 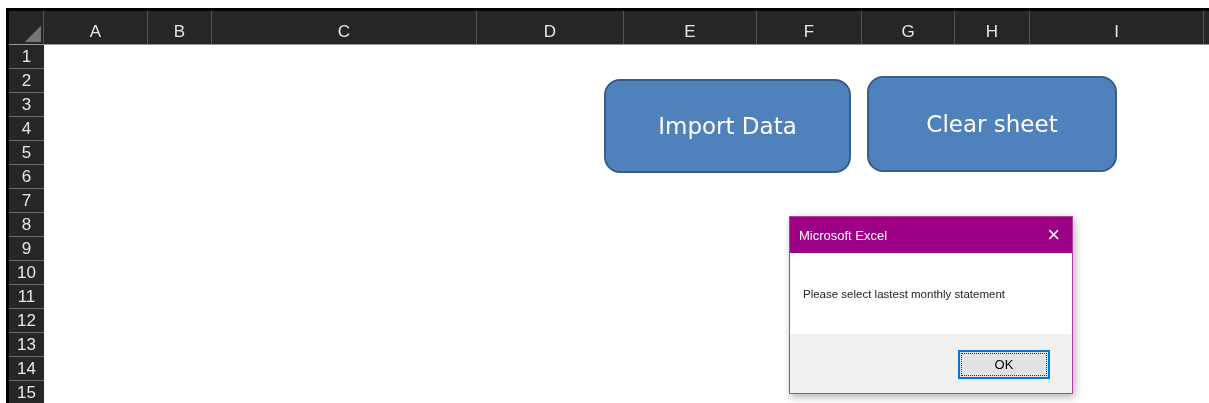 What do you see at coordinates (1117, 27) in the screenshot?
I see `column-header: I` at bounding box center [1117, 27].